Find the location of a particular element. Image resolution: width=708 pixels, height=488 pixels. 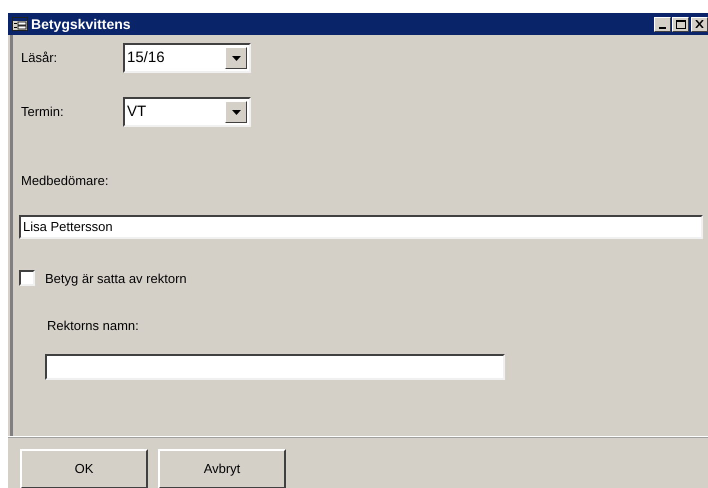

dropdown: VT is located at coordinates (187, 112).